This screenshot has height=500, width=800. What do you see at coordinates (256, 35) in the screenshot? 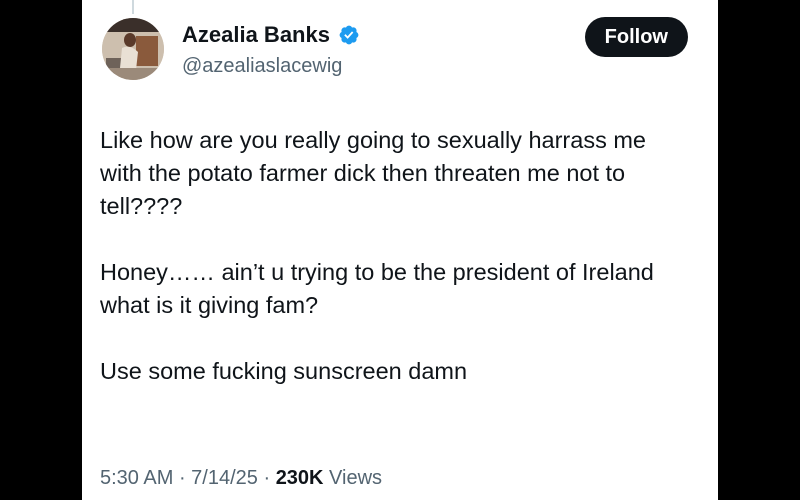
I see `author-display-name: Azealia Banks` at bounding box center [256, 35].